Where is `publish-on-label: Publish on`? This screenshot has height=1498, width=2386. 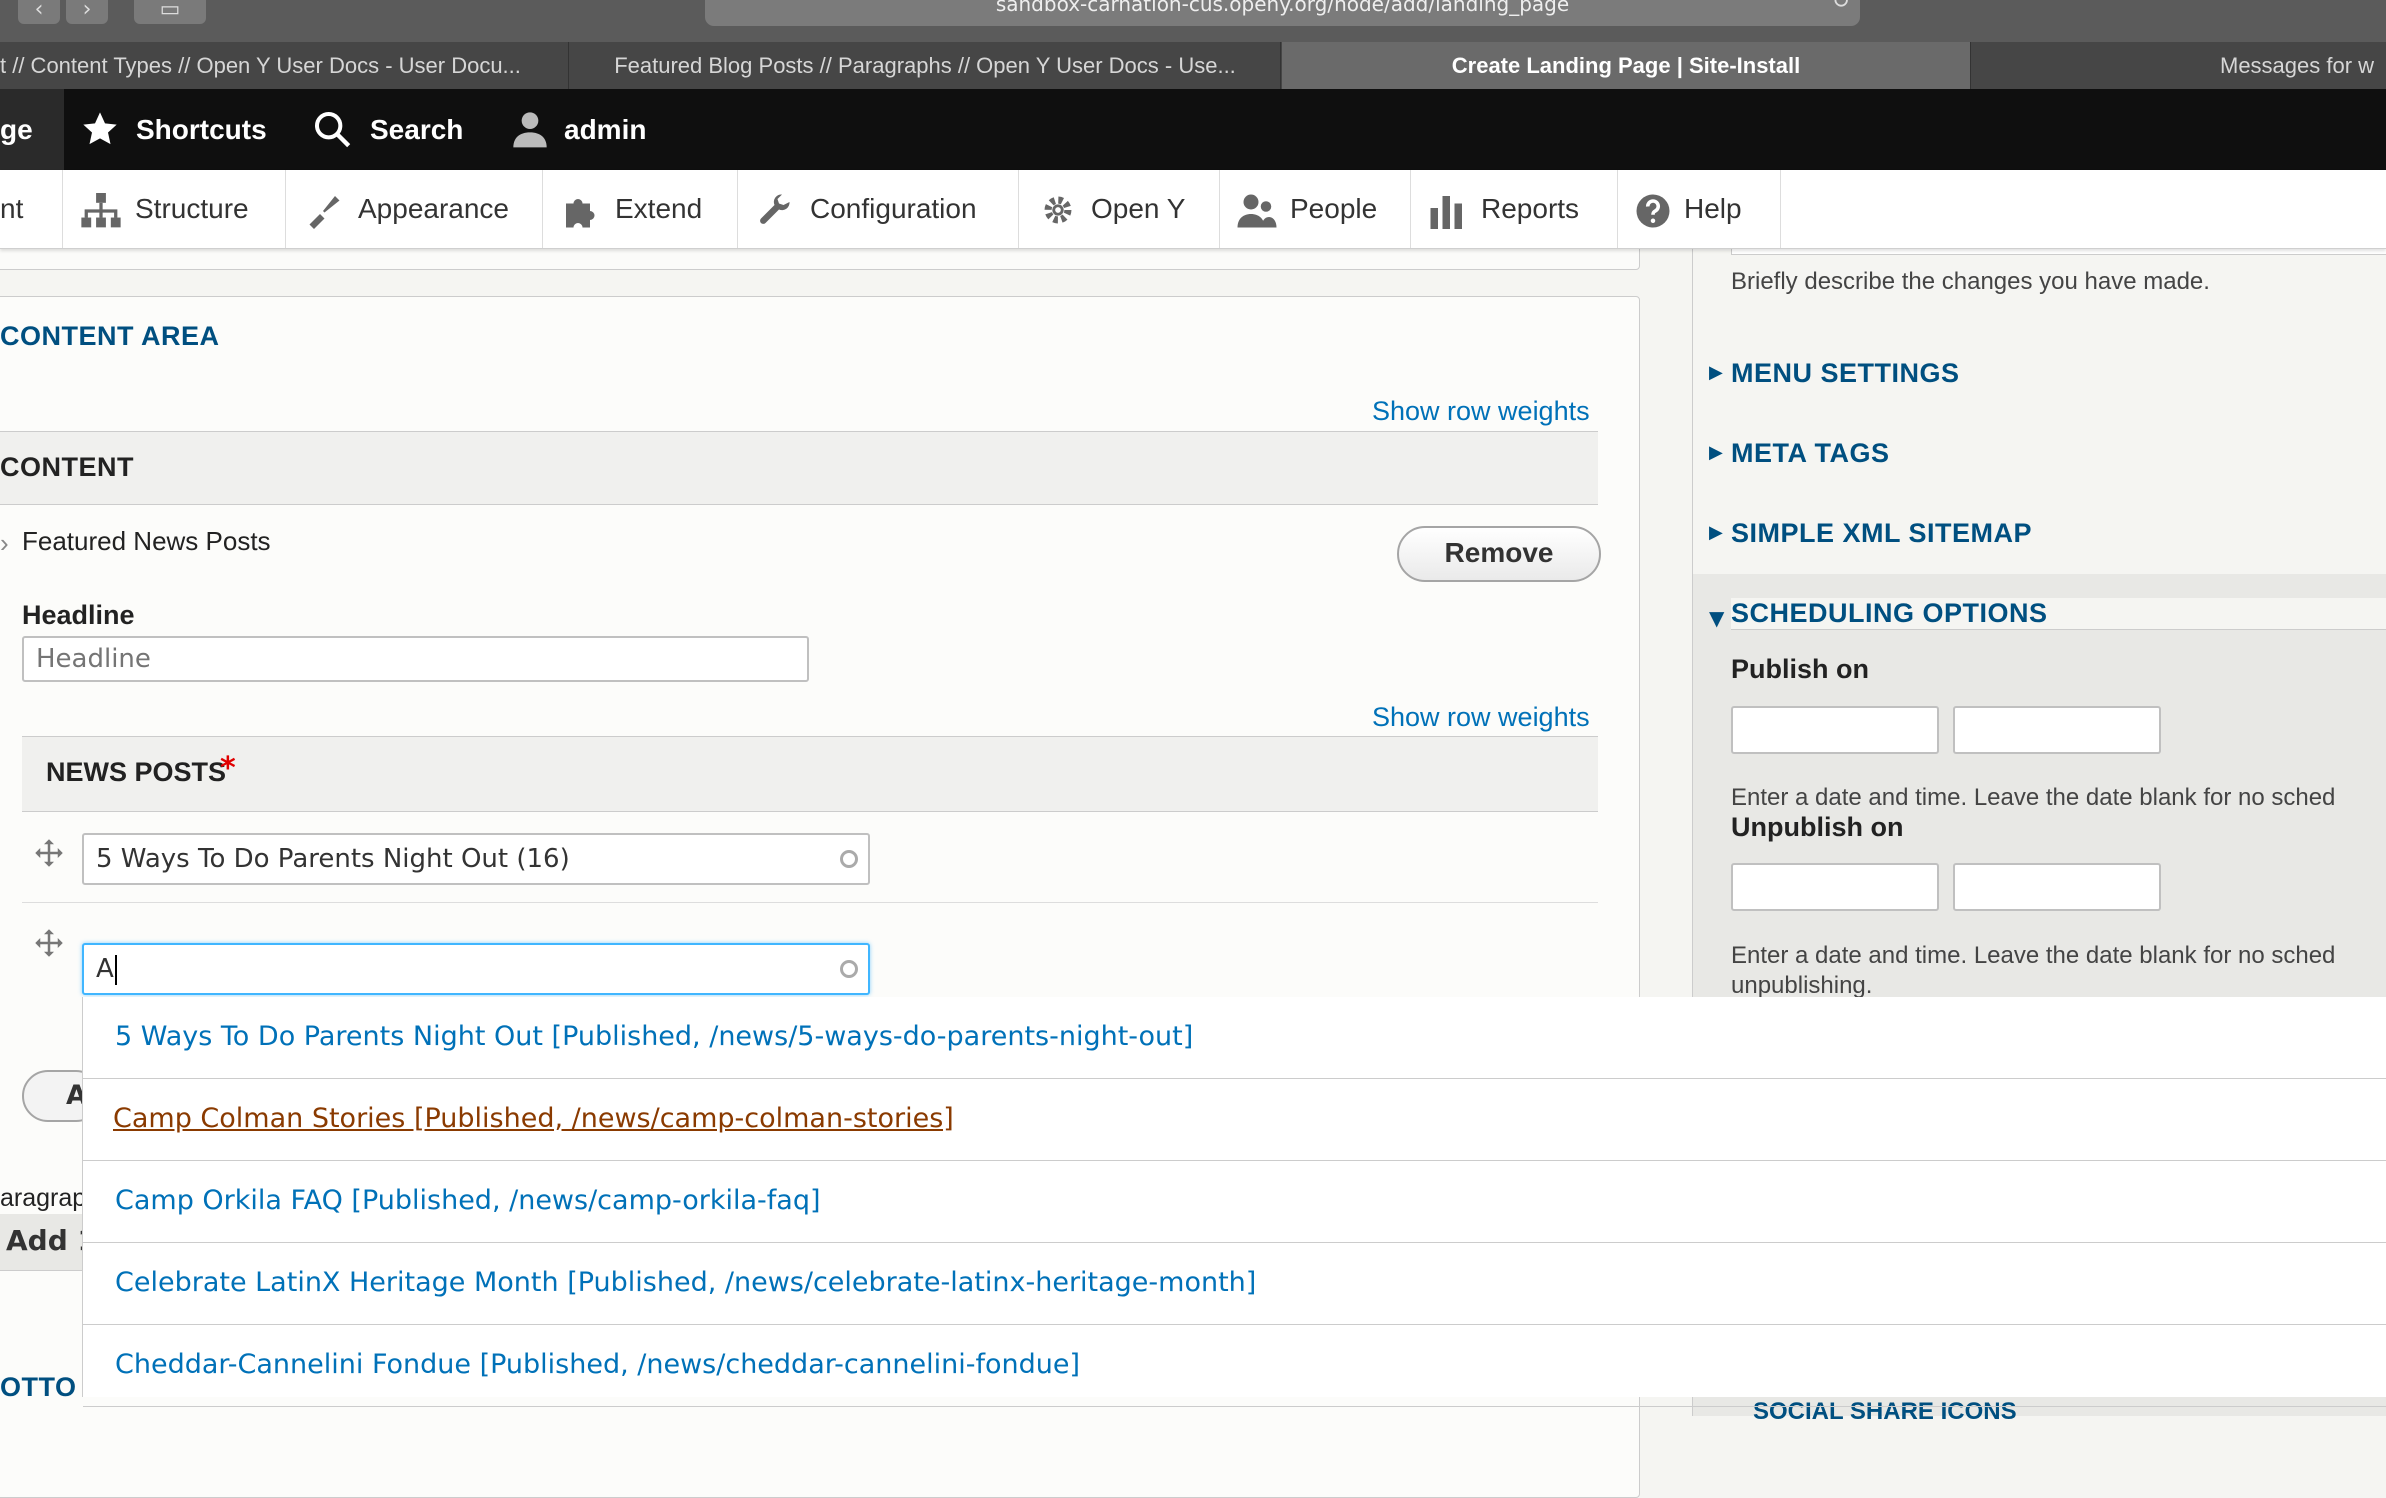
publish-on-label: Publish on is located at coordinates (1800, 669).